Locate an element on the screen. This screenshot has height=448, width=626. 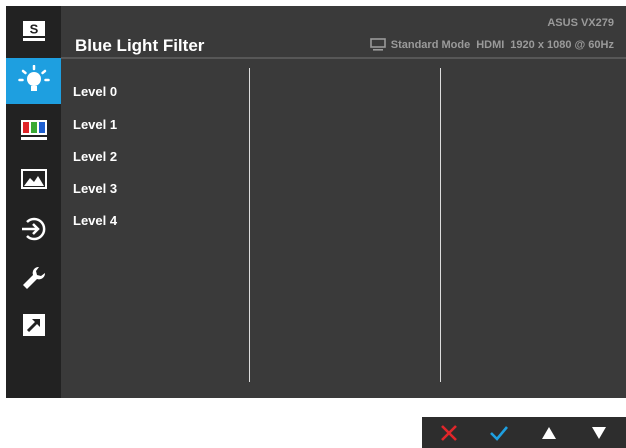
image-icon is located at coordinates (33, 179).